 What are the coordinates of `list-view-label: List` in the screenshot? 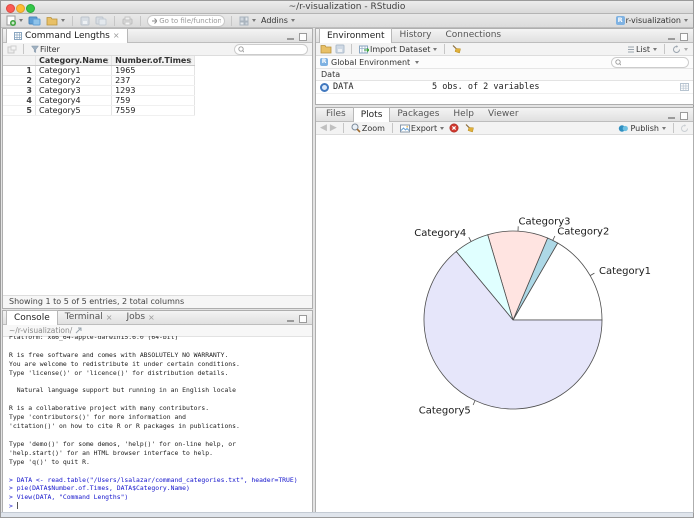 It's located at (643, 49).